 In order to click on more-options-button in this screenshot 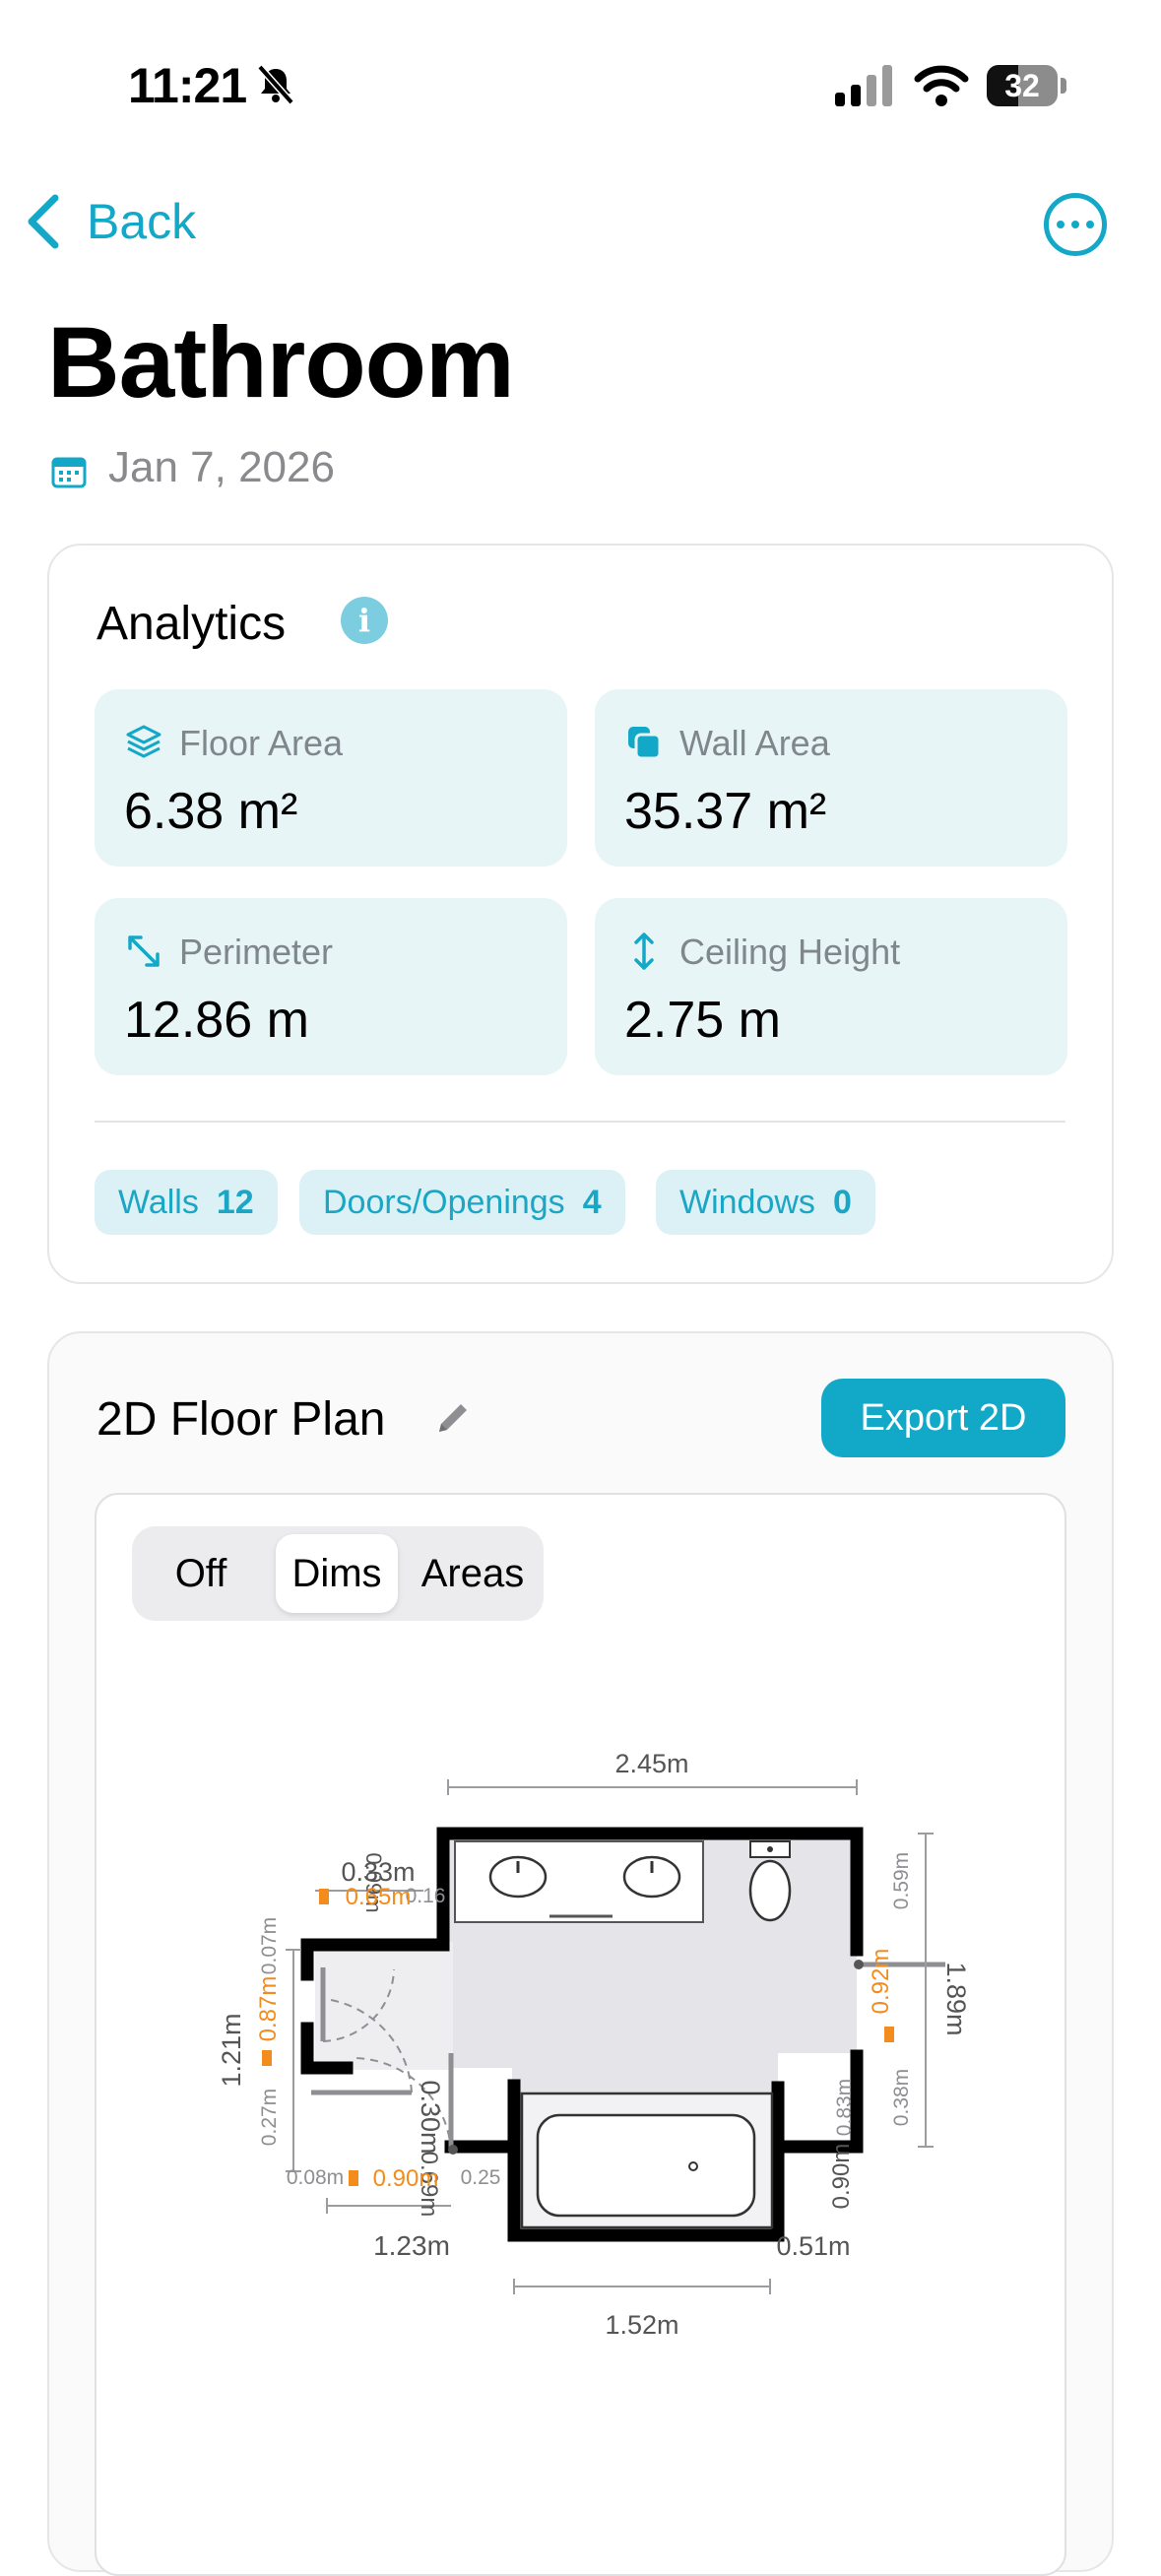, I will do `click(1075, 224)`.